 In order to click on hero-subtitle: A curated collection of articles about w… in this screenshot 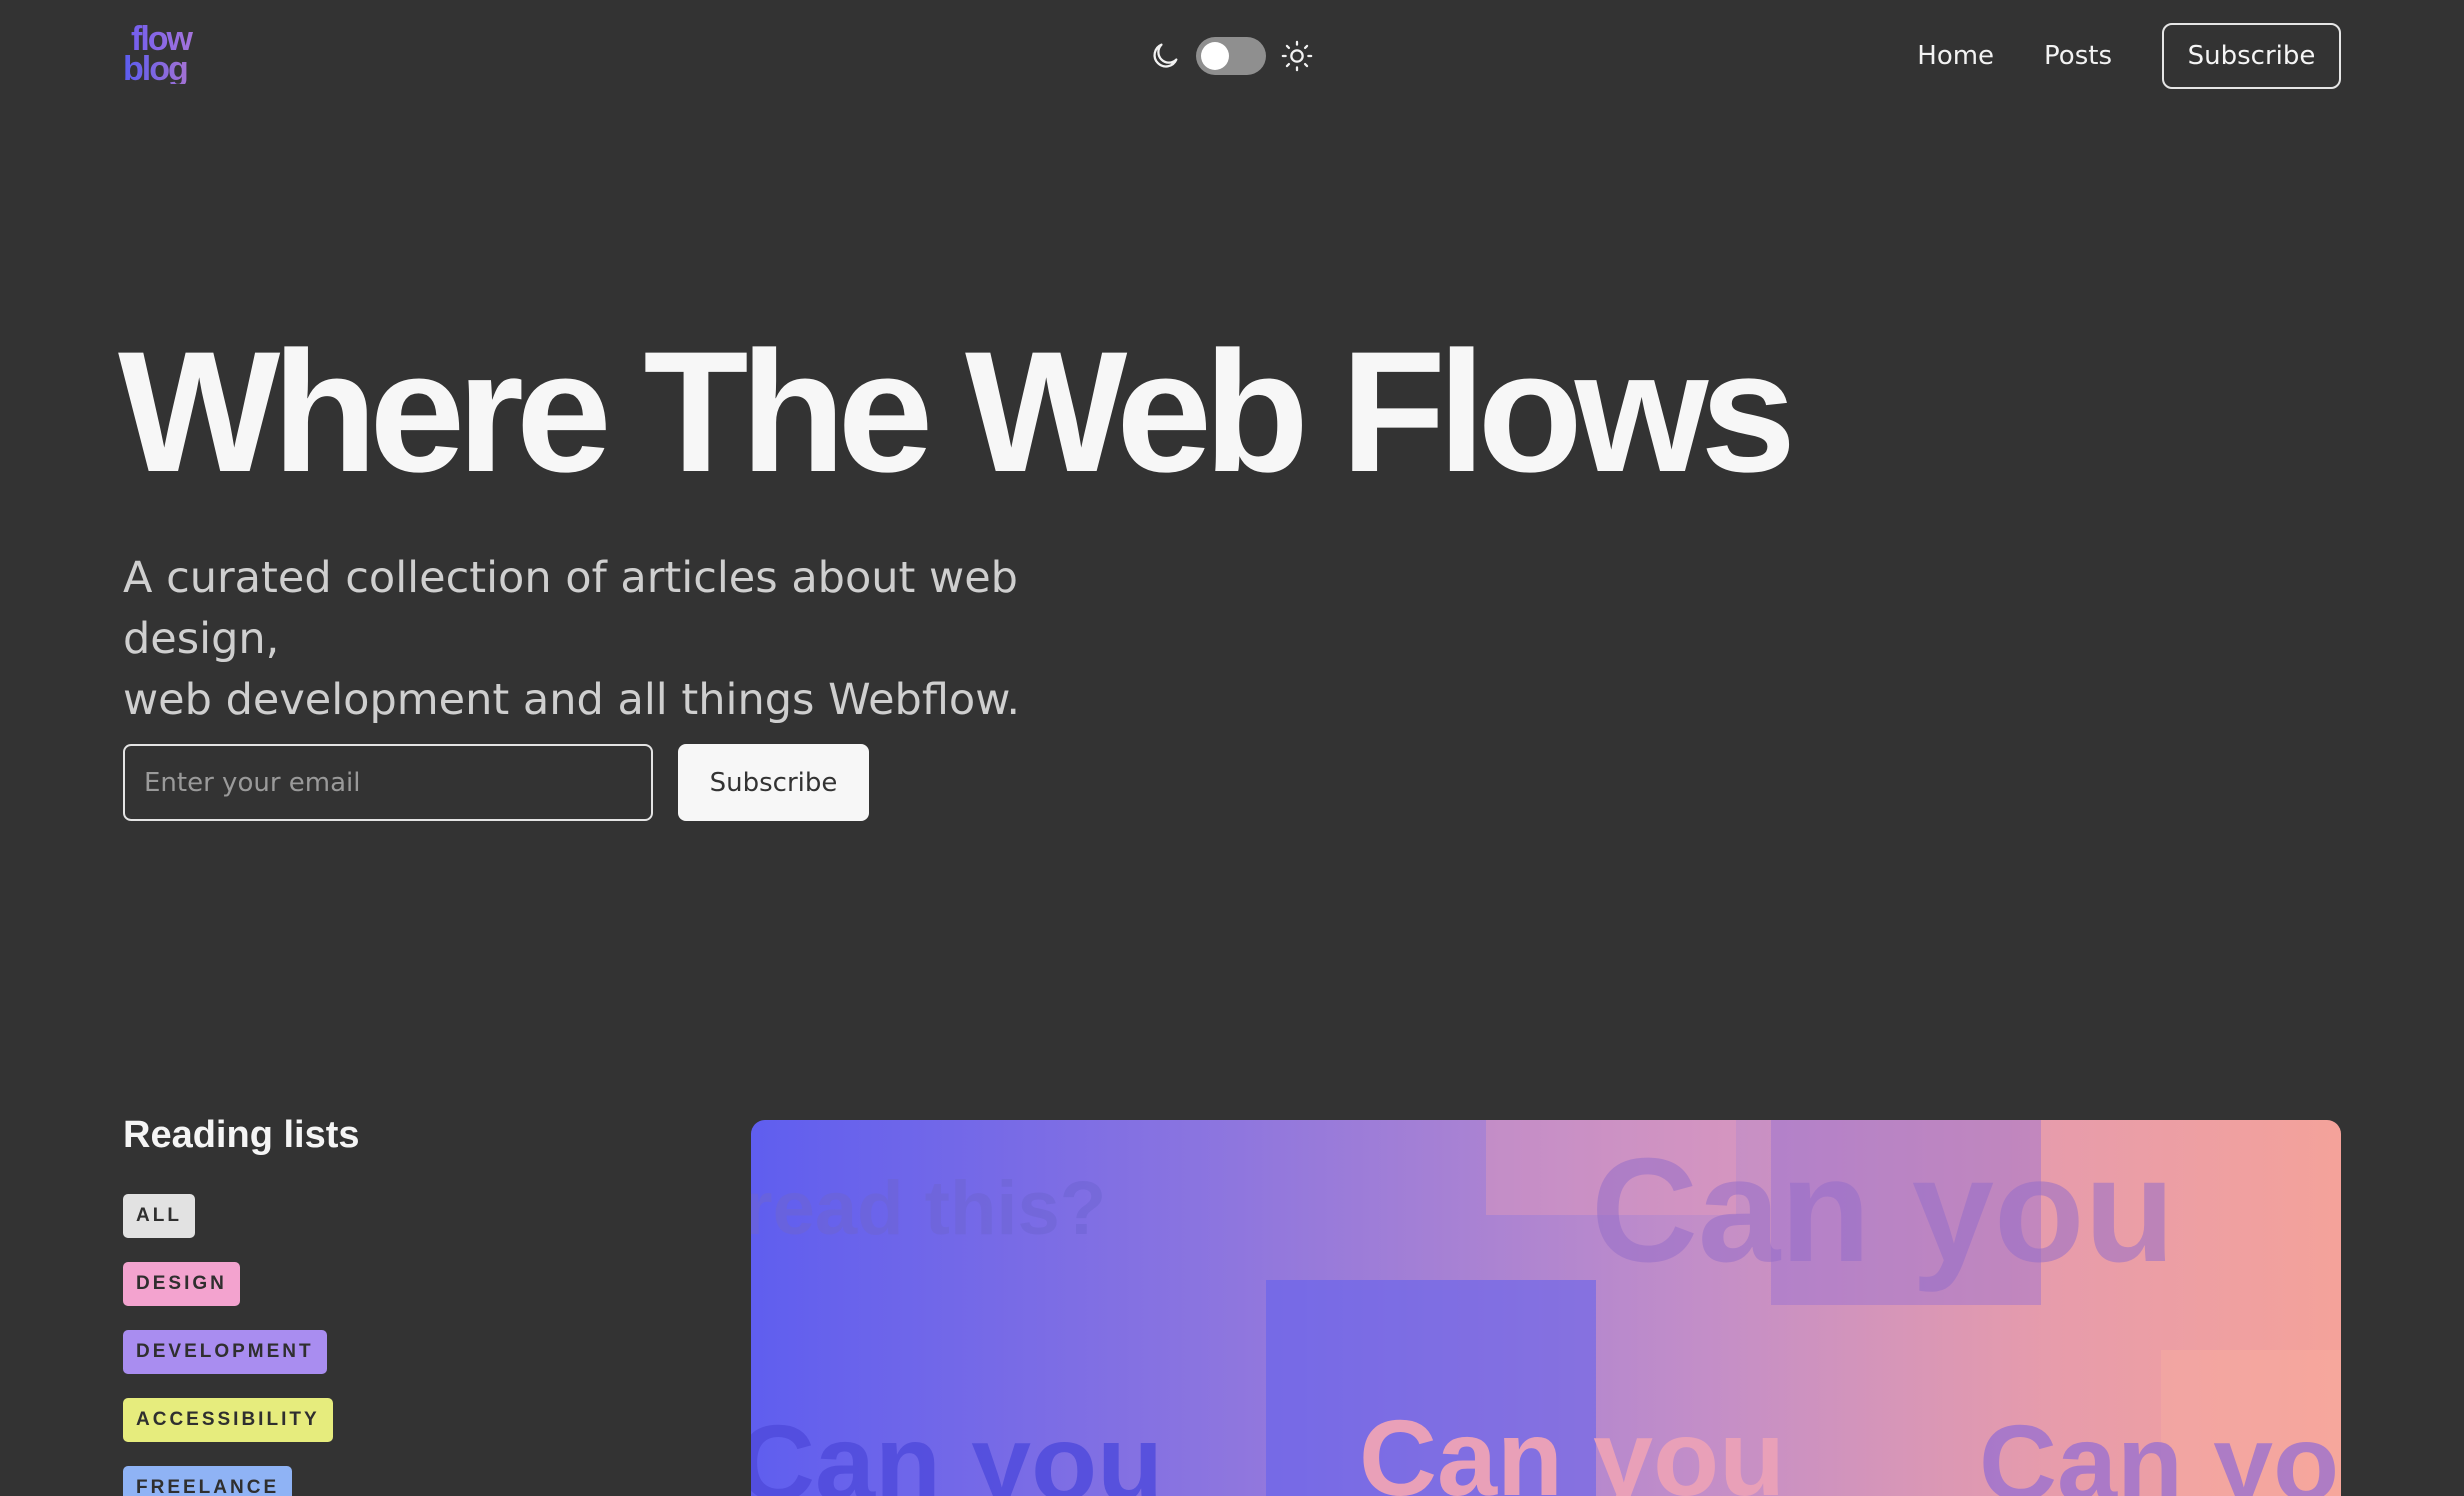, I will do `click(648, 639)`.